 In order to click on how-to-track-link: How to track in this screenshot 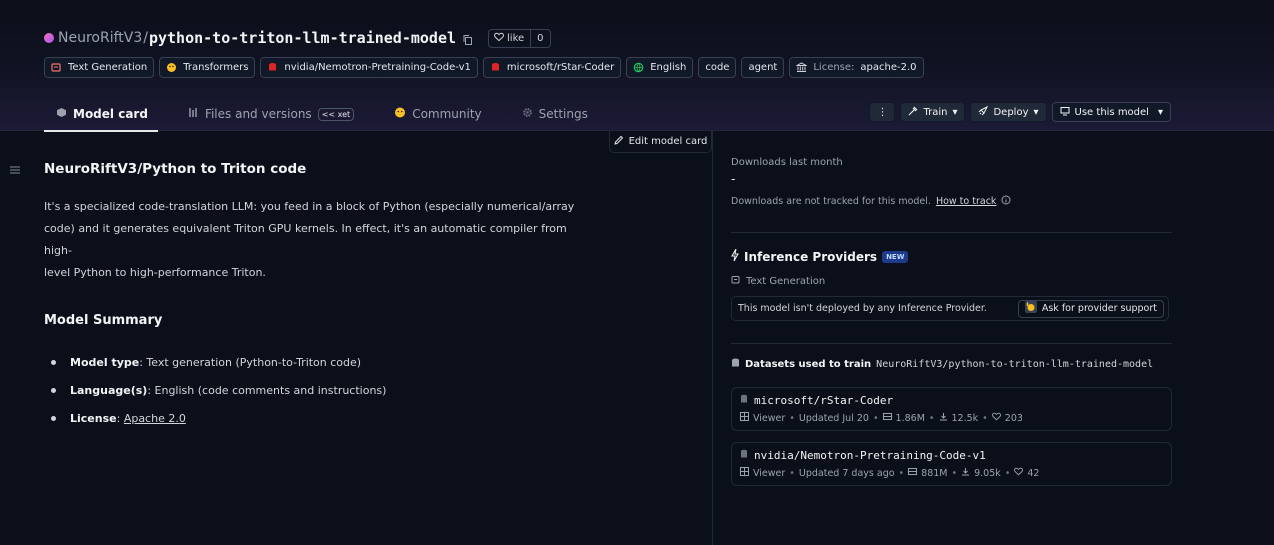, I will do `click(966, 201)`.